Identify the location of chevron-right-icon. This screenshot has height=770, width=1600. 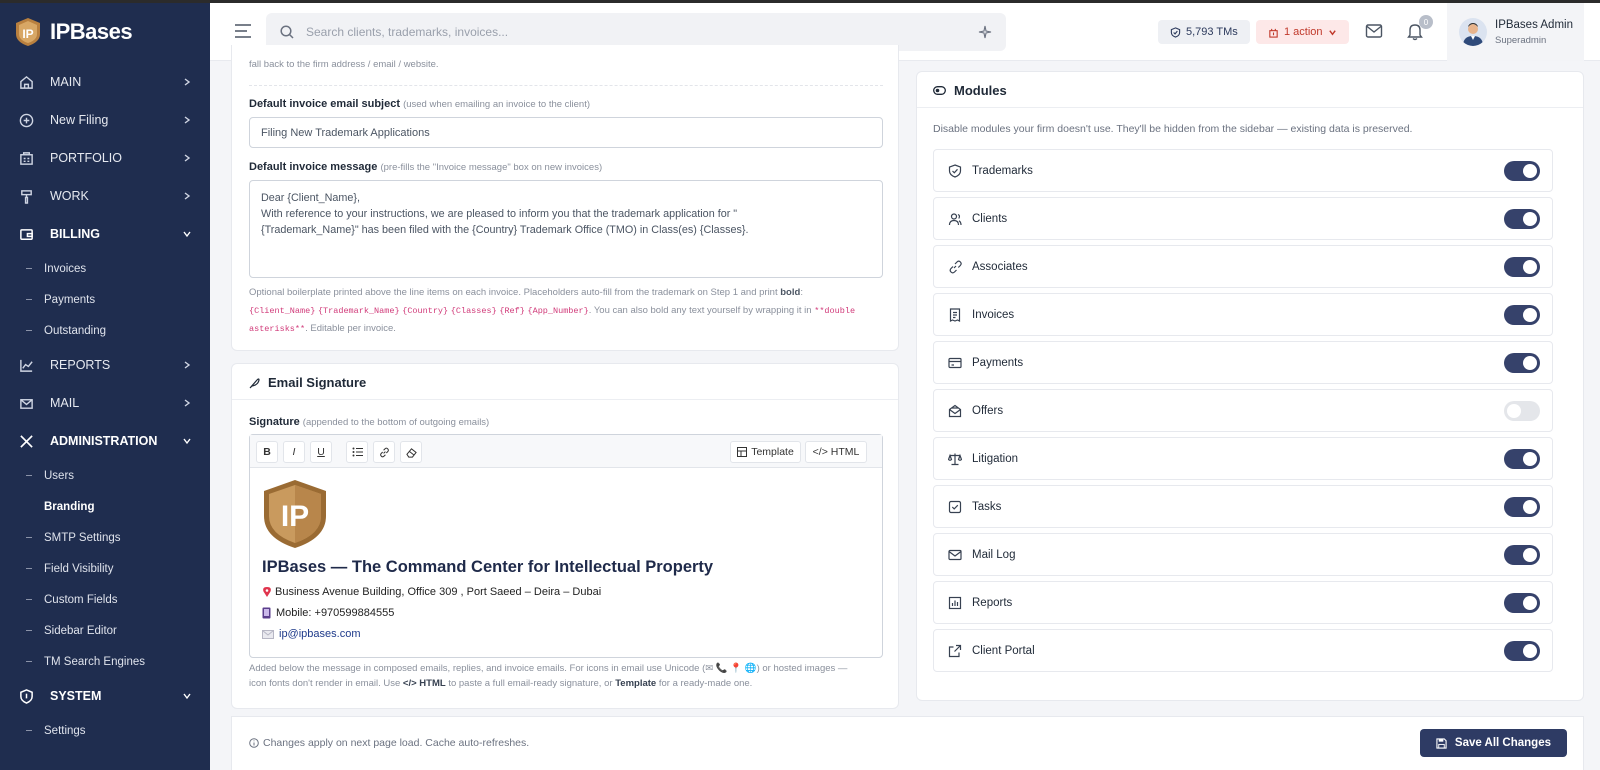
(187, 120).